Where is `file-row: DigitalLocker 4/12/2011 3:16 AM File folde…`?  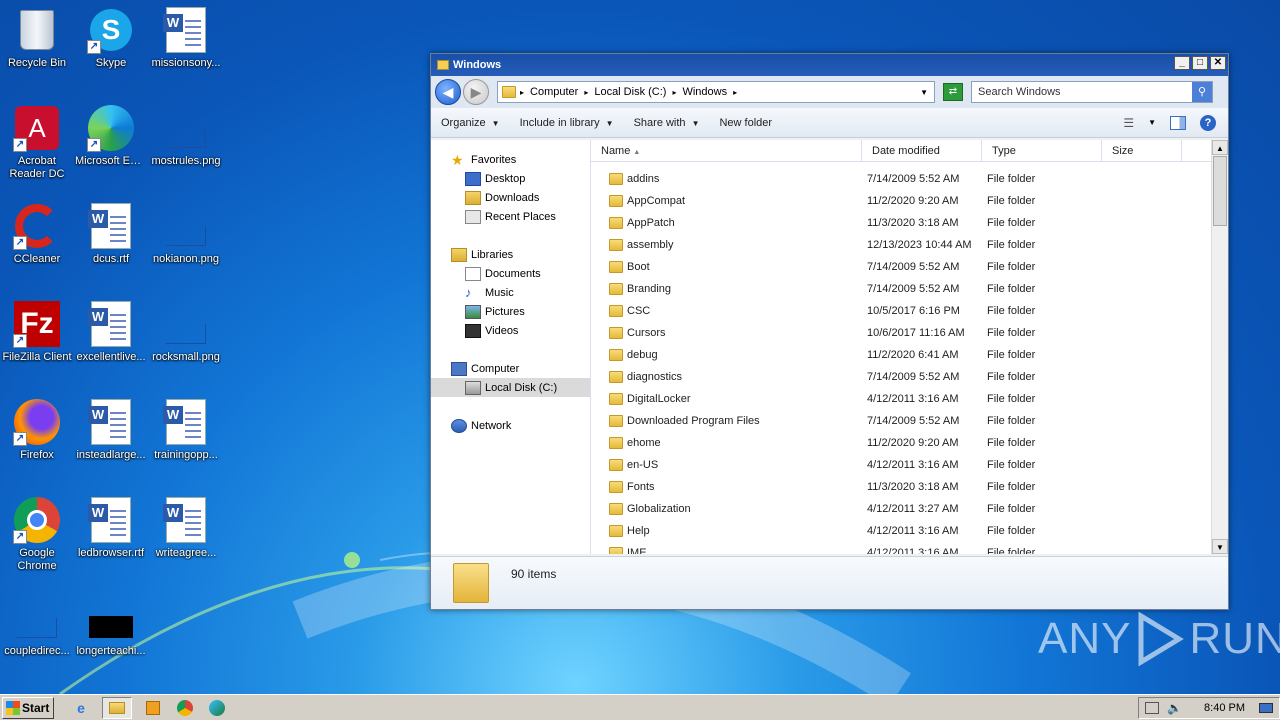 file-row: DigitalLocker 4/12/2011 3:16 AM File folde… is located at coordinates (900, 399).